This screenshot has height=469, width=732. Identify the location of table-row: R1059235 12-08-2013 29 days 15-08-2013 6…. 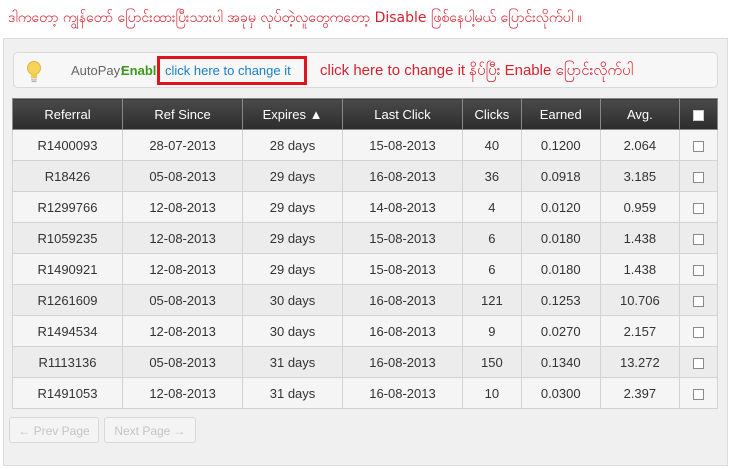
(365, 238).